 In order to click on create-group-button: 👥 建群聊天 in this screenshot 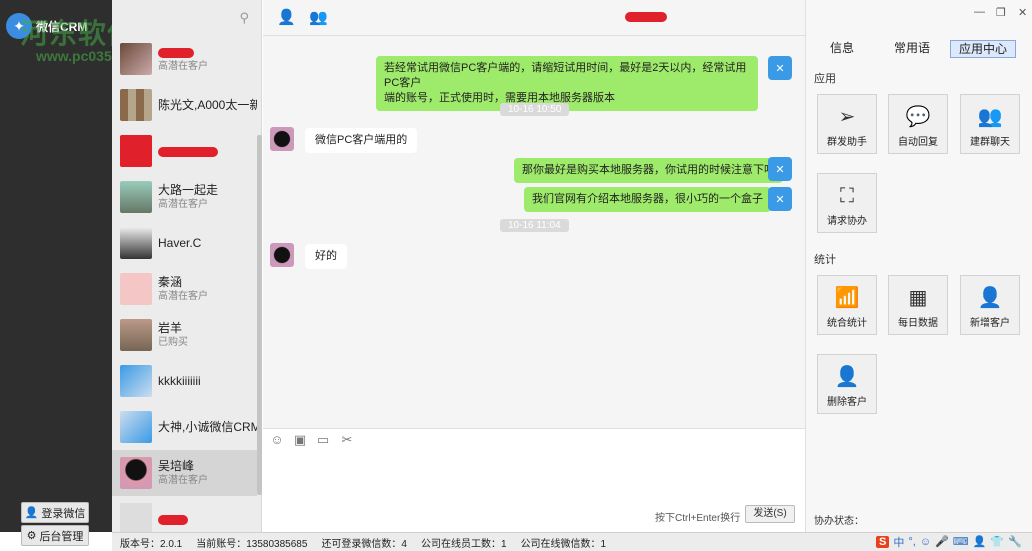, I will do `click(990, 124)`.